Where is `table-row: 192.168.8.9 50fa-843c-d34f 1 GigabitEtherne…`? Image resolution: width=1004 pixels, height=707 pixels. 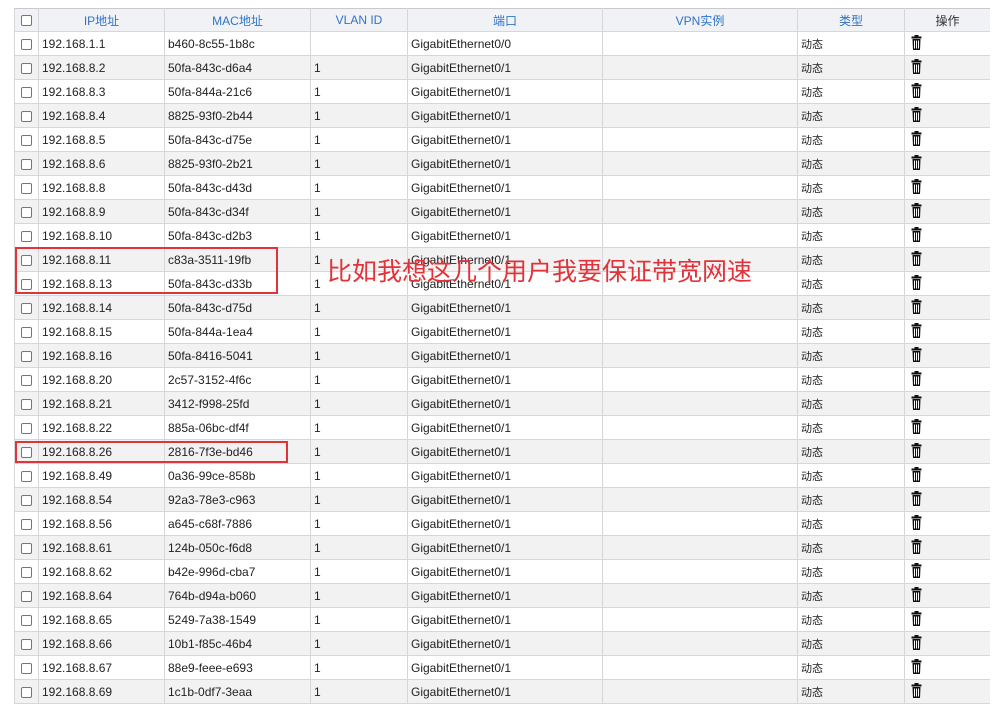
table-row: 192.168.8.9 50fa-843c-d34f 1 GigabitEtherne… is located at coordinates (502, 211).